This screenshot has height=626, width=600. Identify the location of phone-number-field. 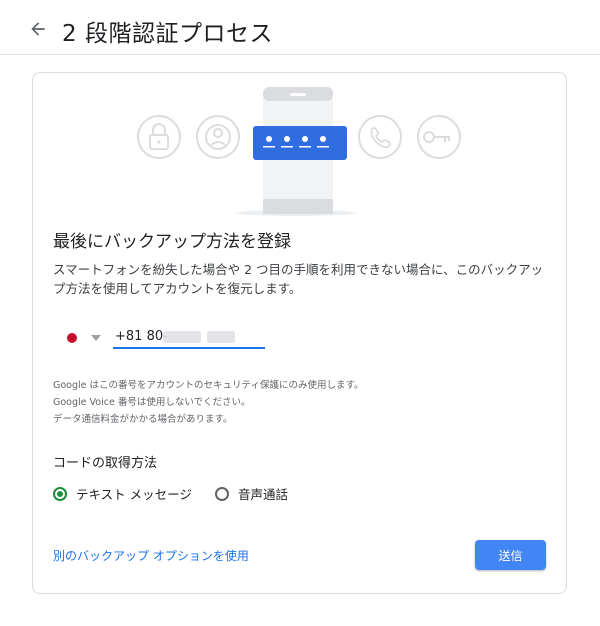
(189, 339).